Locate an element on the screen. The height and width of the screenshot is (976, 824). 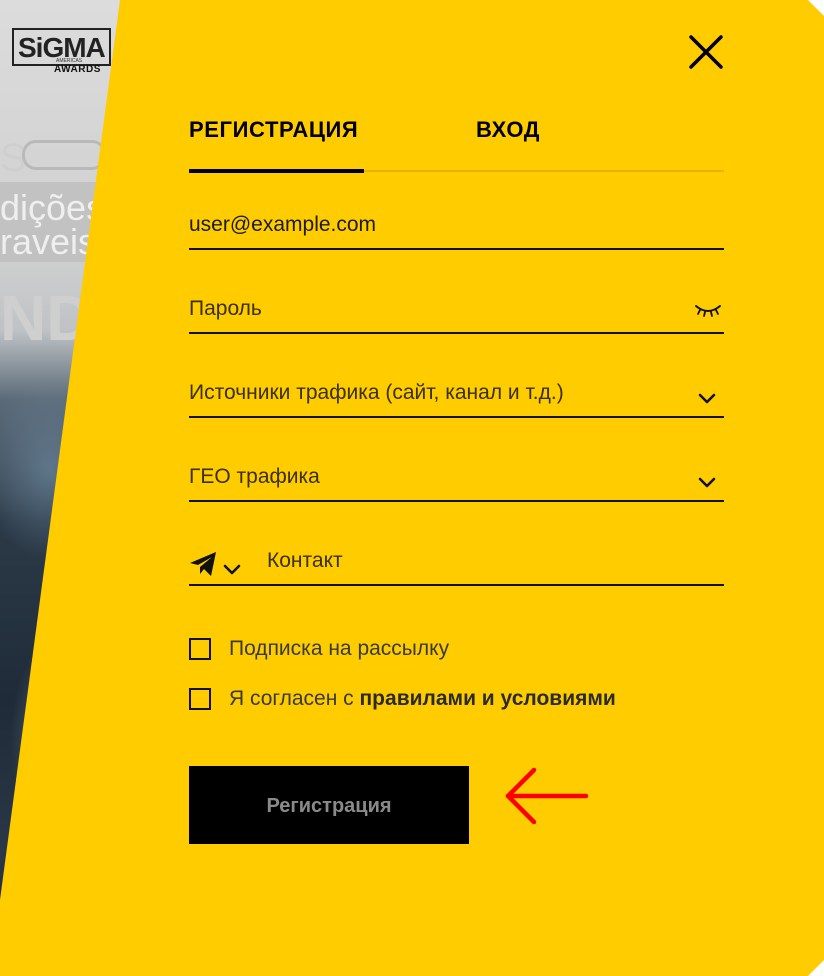
newsletter-checkbox-row: Подписка на рассылку is located at coordinates (319, 649).